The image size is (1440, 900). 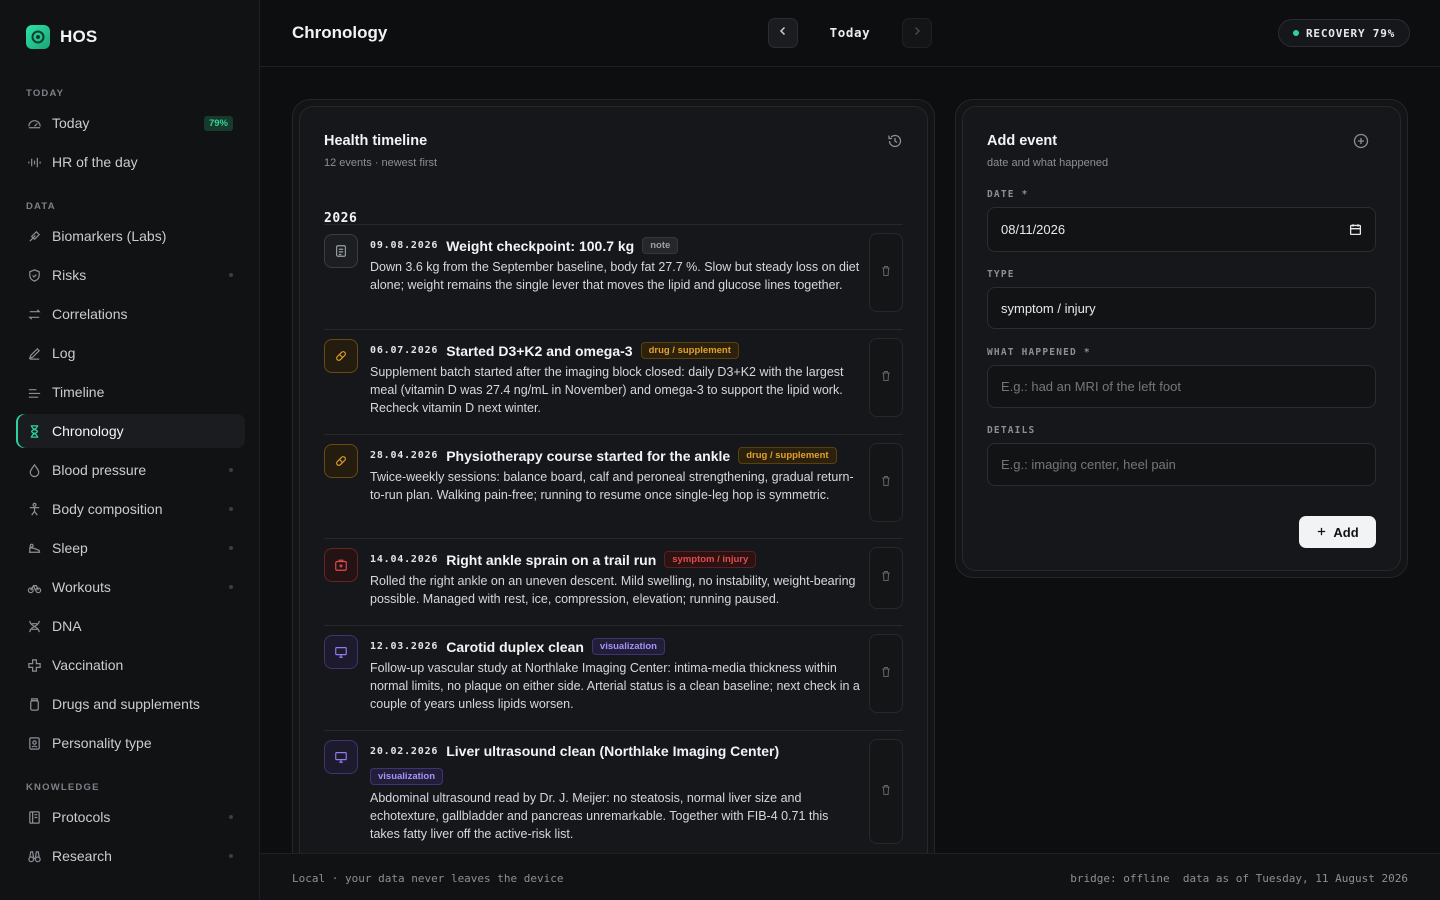 What do you see at coordinates (34, 704) in the screenshot?
I see `pill-bottle-icon` at bounding box center [34, 704].